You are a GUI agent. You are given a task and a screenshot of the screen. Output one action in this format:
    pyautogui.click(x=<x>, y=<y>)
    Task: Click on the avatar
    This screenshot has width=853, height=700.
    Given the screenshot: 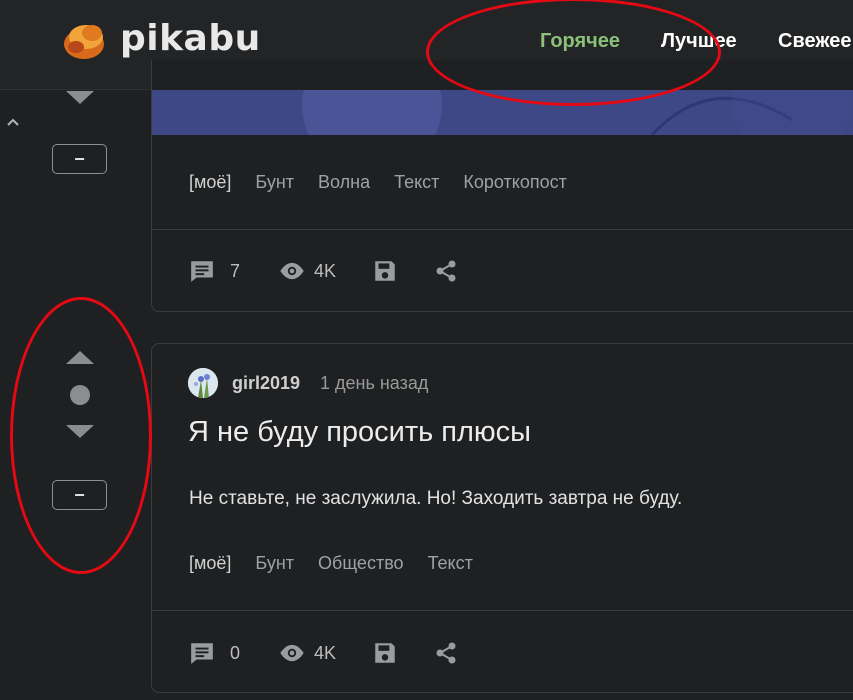 What is the action you would take?
    pyautogui.click(x=203, y=383)
    